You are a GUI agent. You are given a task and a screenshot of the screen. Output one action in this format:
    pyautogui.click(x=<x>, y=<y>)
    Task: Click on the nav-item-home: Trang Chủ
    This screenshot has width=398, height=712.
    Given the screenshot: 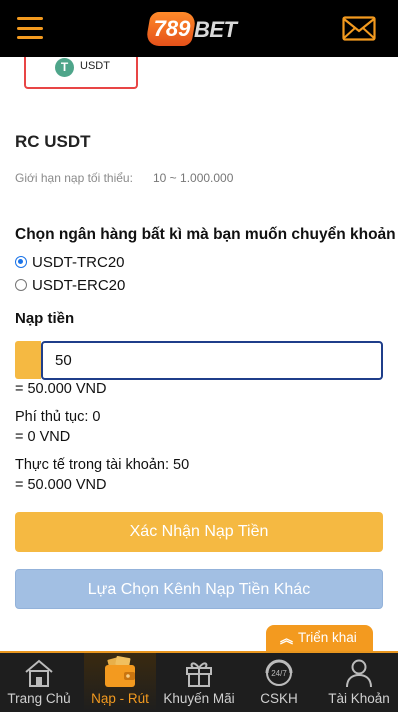 What is the action you would take?
    pyautogui.click(x=39, y=682)
    